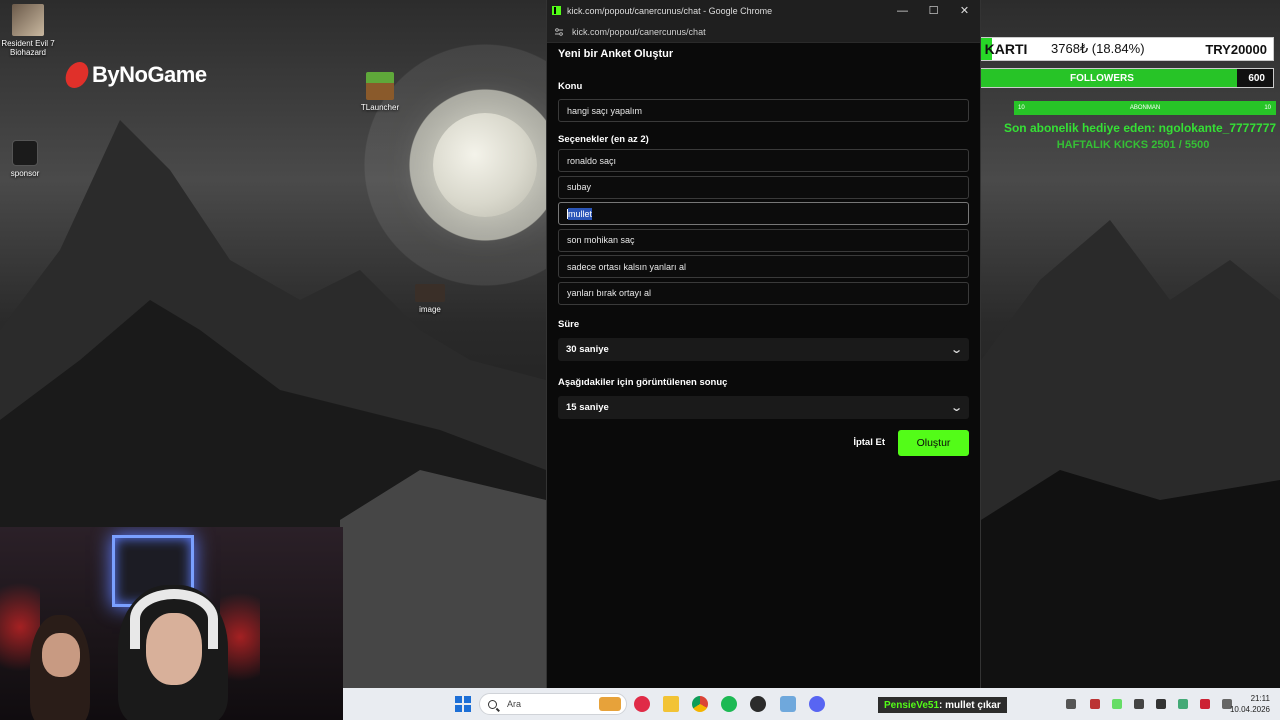 The height and width of the screenshot is (720, 1280). What do you see at coordinates (485, 165) in the screenshot?
I see `moon` at bounding box center [485, 165].